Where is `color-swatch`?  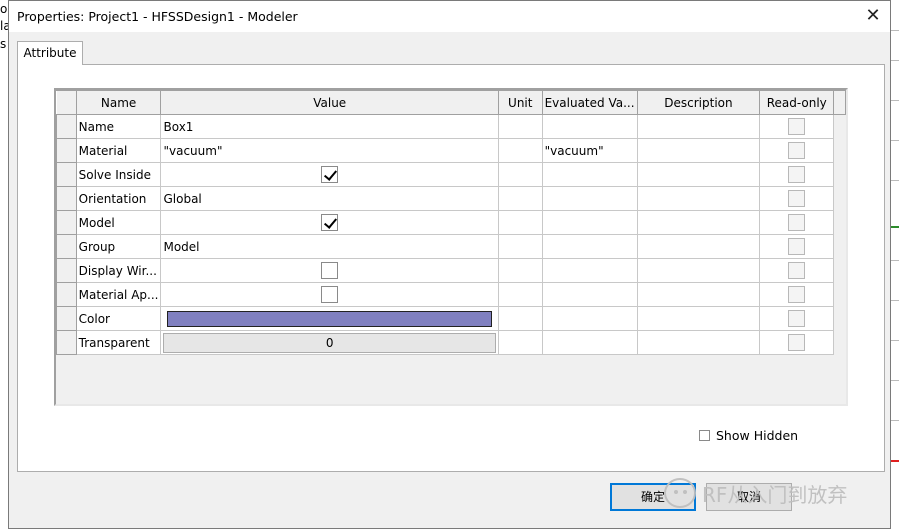
color-swatch is located at coordinates (329, 318).